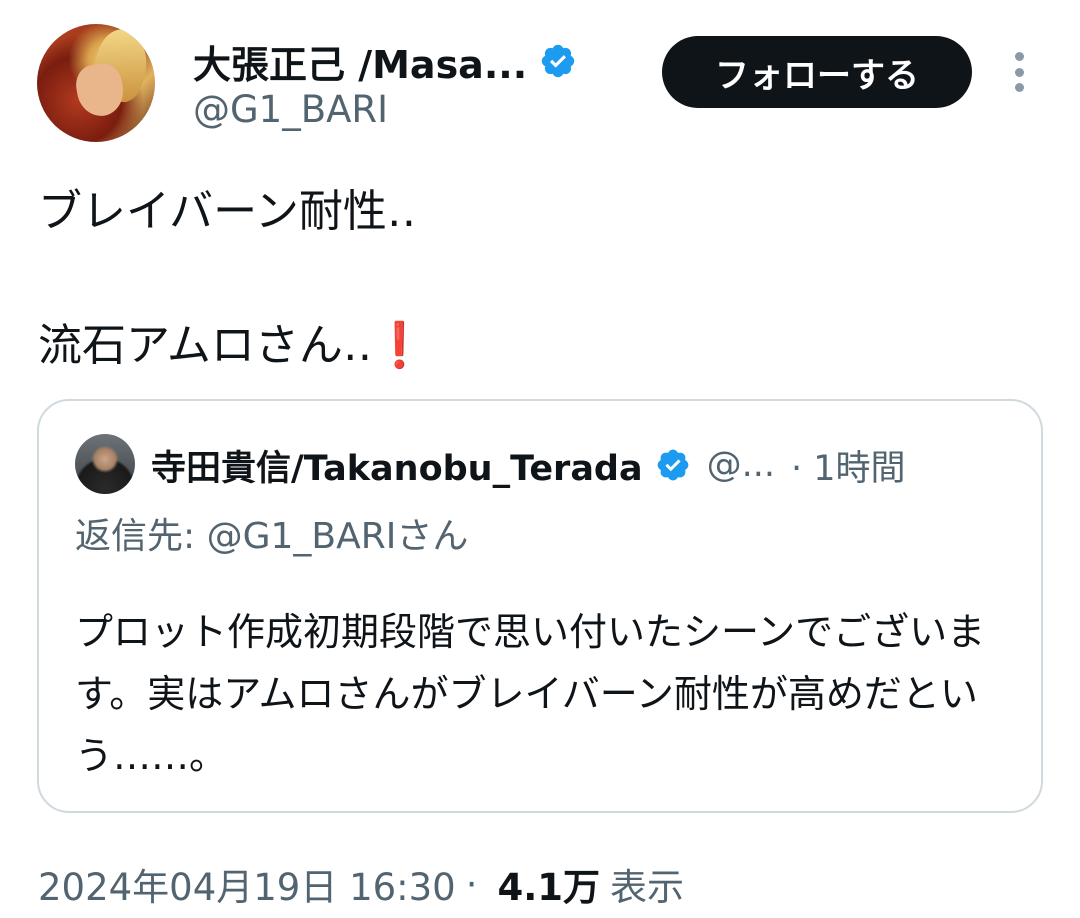 Image resolution: width=1080 pixels, height=918 pixels. I want to click on quoted-tweet-header: 寺田貴信/Takanobu_Terada @... · 1時間, so click(528, 465).